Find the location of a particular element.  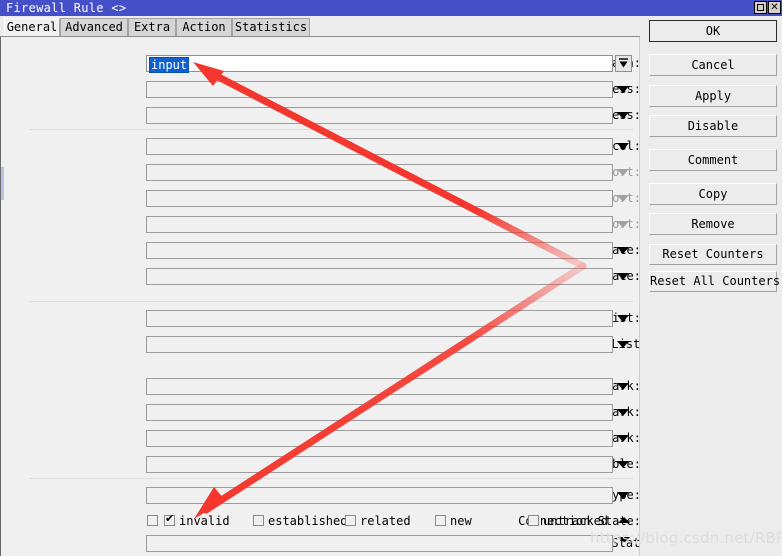

field-row: Protocol: is located at coordinates (321, 146).